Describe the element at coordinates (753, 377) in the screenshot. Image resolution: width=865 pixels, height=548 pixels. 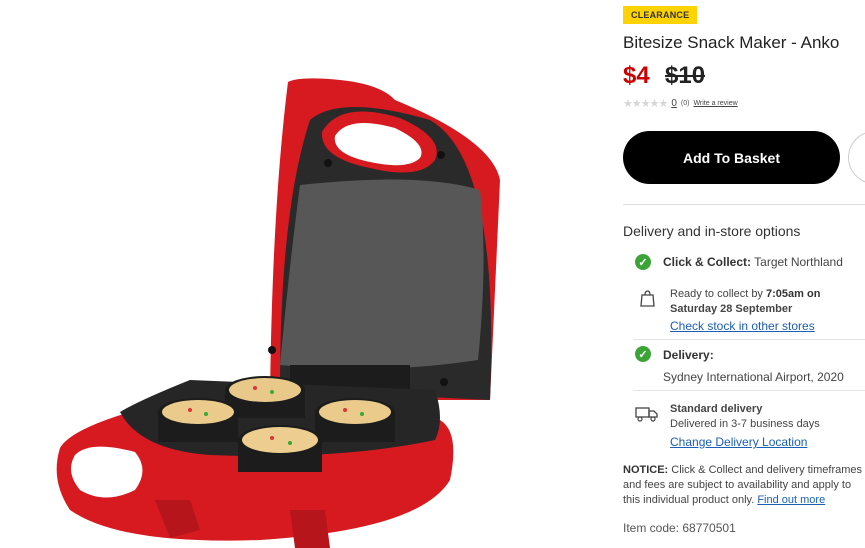
I see `delivery-location: Sydney International Airport, 2020` at that location.